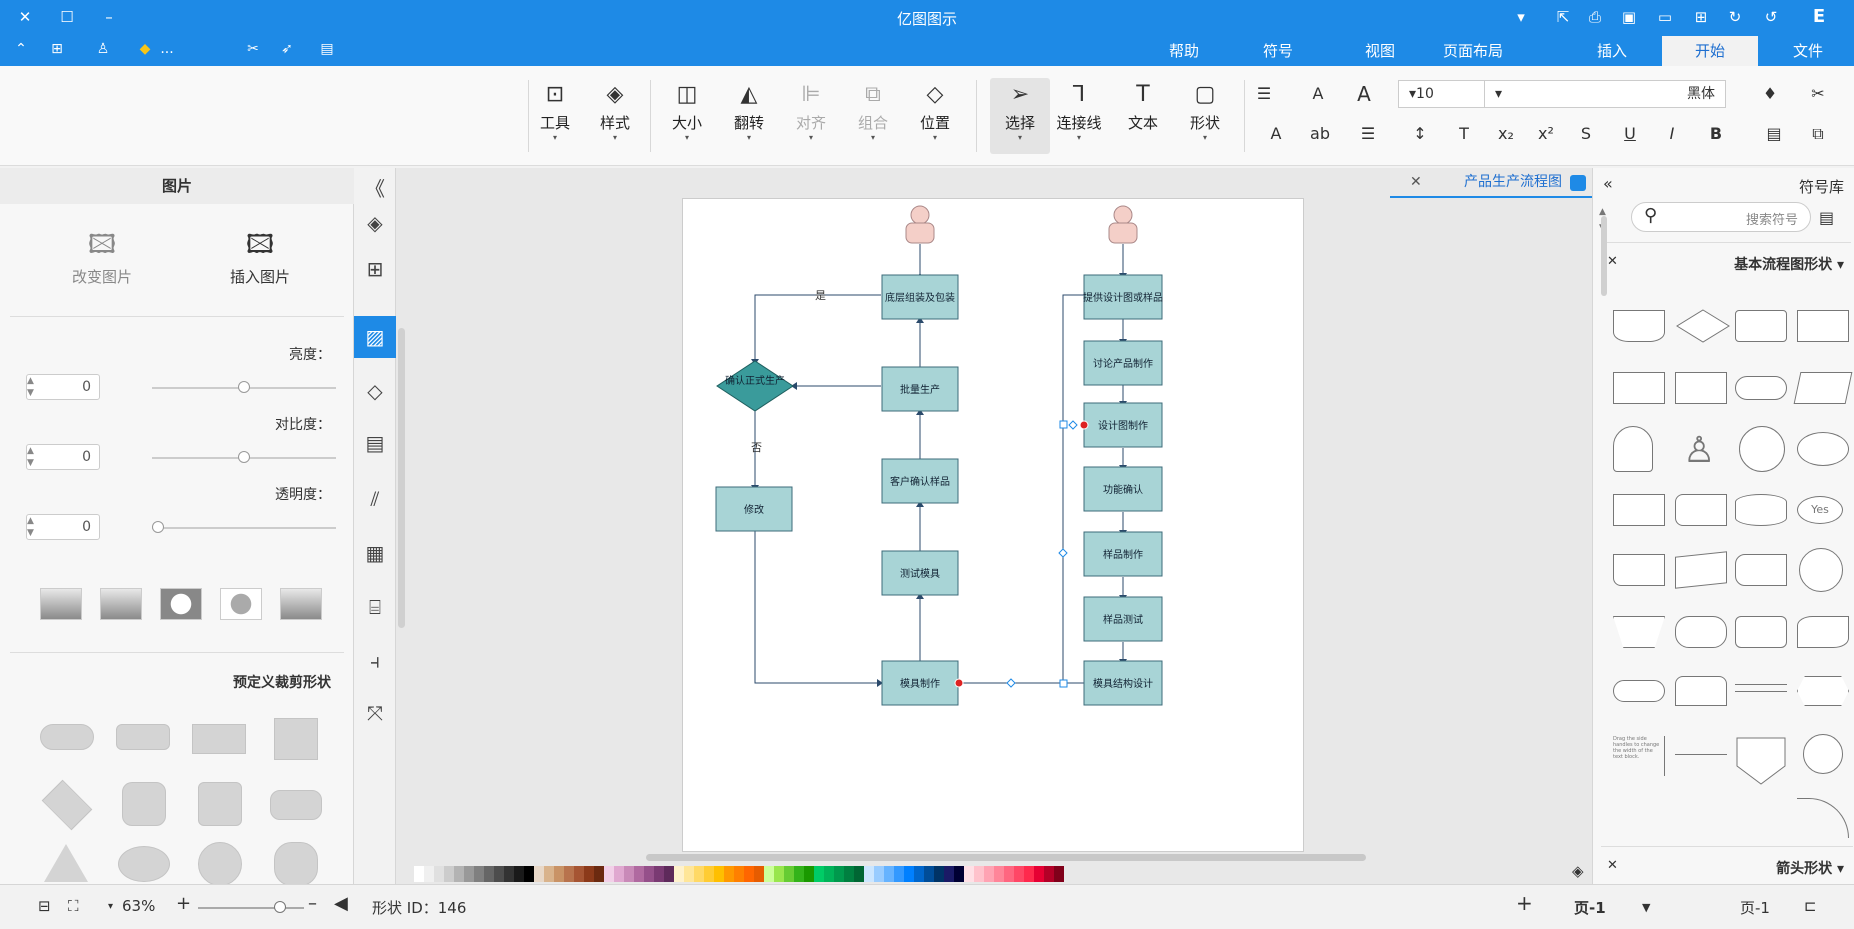 This screenshot has height=929, width=1854. I want to click on table-icon: ▦, so click(375, 553).